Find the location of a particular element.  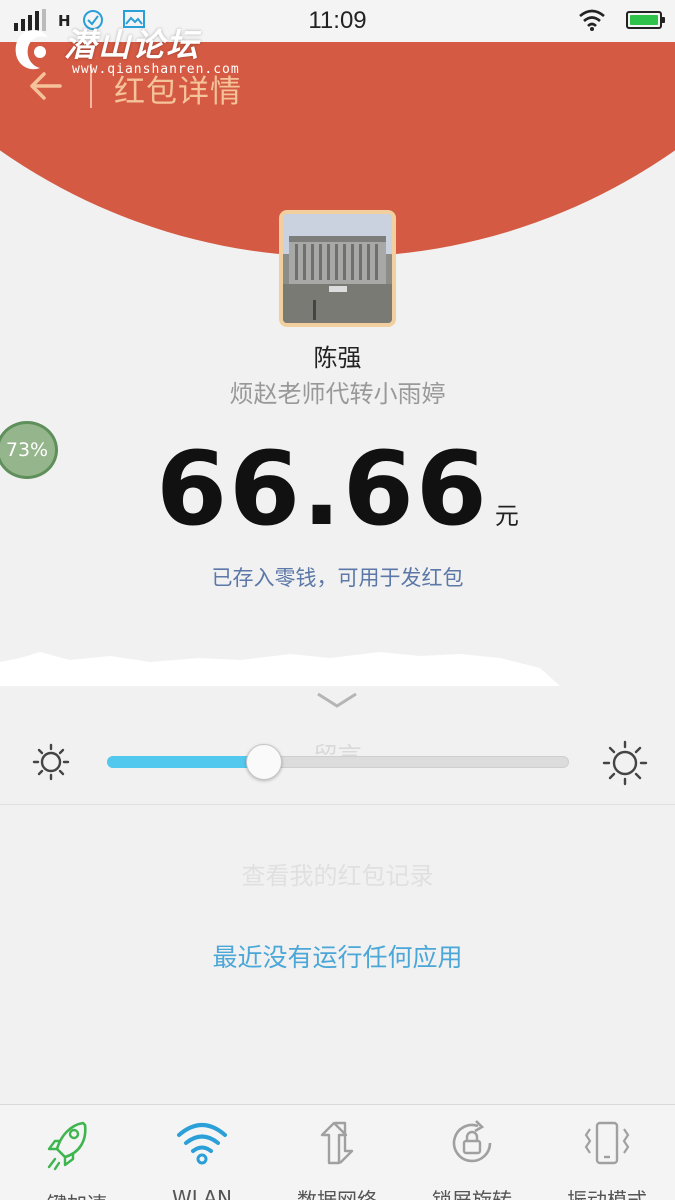

data-network-icon is located at coordinates (337, 1143).